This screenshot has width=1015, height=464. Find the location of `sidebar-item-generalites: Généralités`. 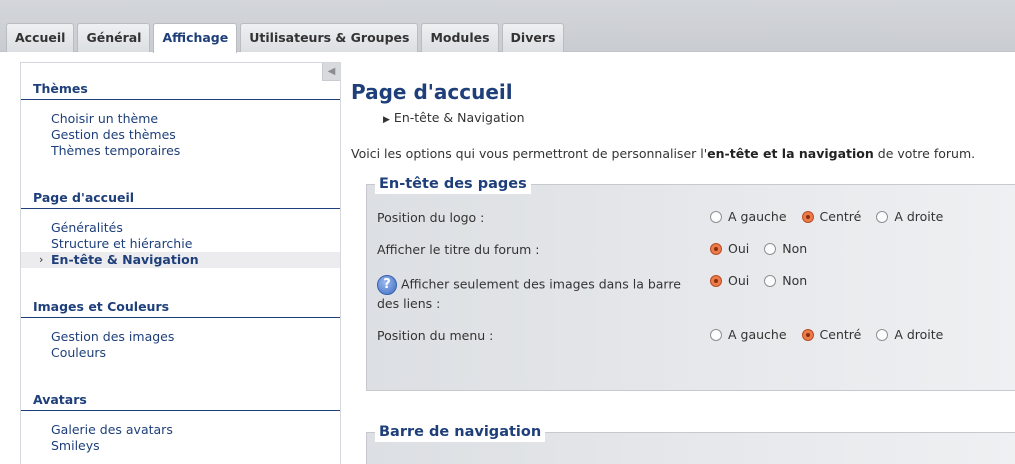

sidebar-item-generalites: Généralités is located at coordinates (180, 228).